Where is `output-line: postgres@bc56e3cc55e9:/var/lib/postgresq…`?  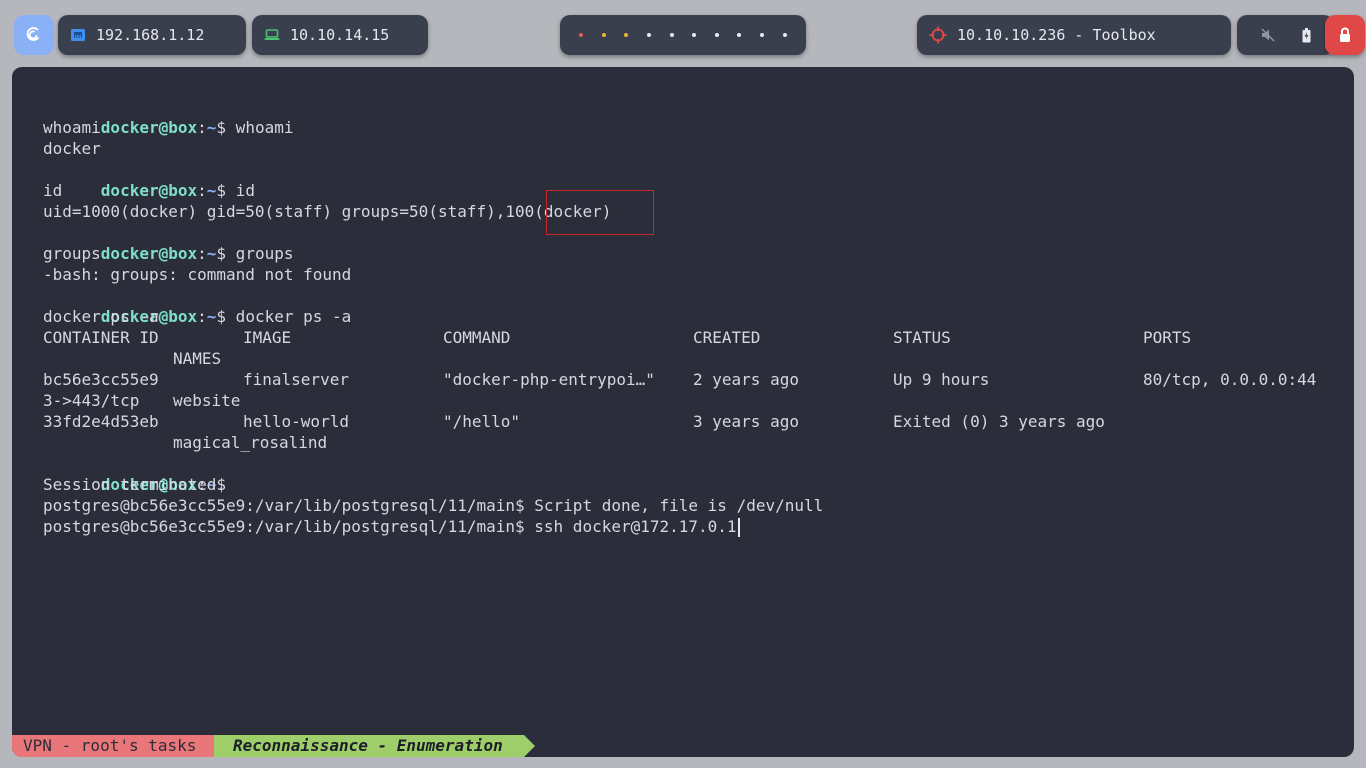
output-line: postgres@bc56e3cc55e9:/var/lib/postgresq… is located at coordinates (433, 505).